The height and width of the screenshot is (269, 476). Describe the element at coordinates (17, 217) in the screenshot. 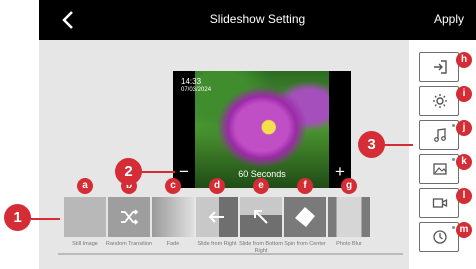

I see `callout-1: 1` at that location.